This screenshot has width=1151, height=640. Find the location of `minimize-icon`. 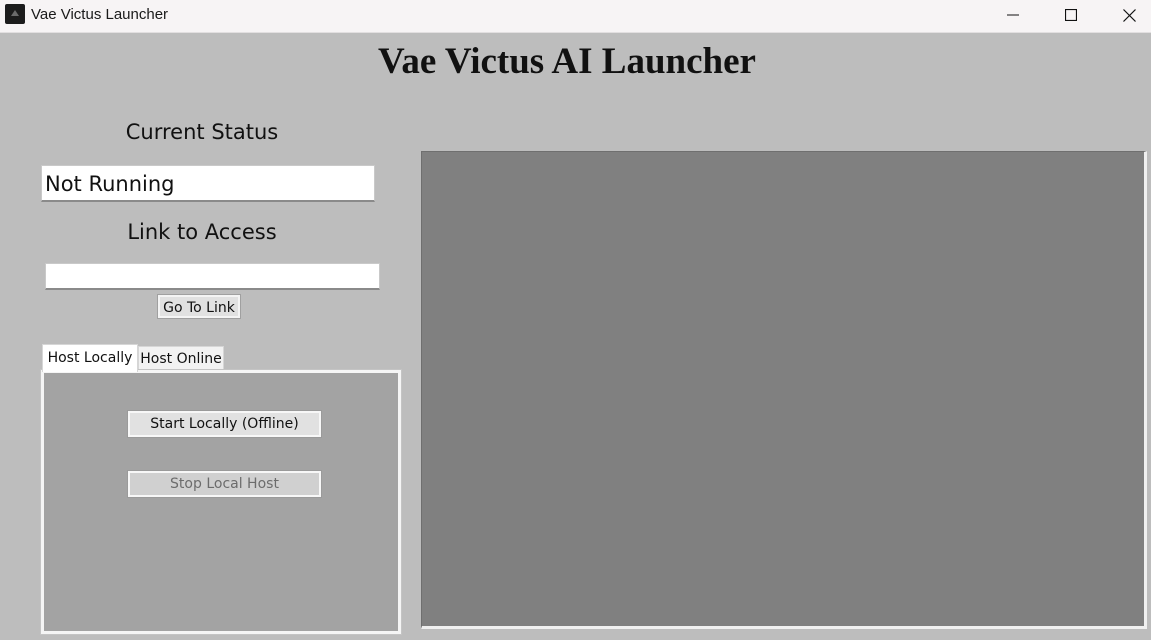

minimize-icon is located at coordinates (1013, 15).